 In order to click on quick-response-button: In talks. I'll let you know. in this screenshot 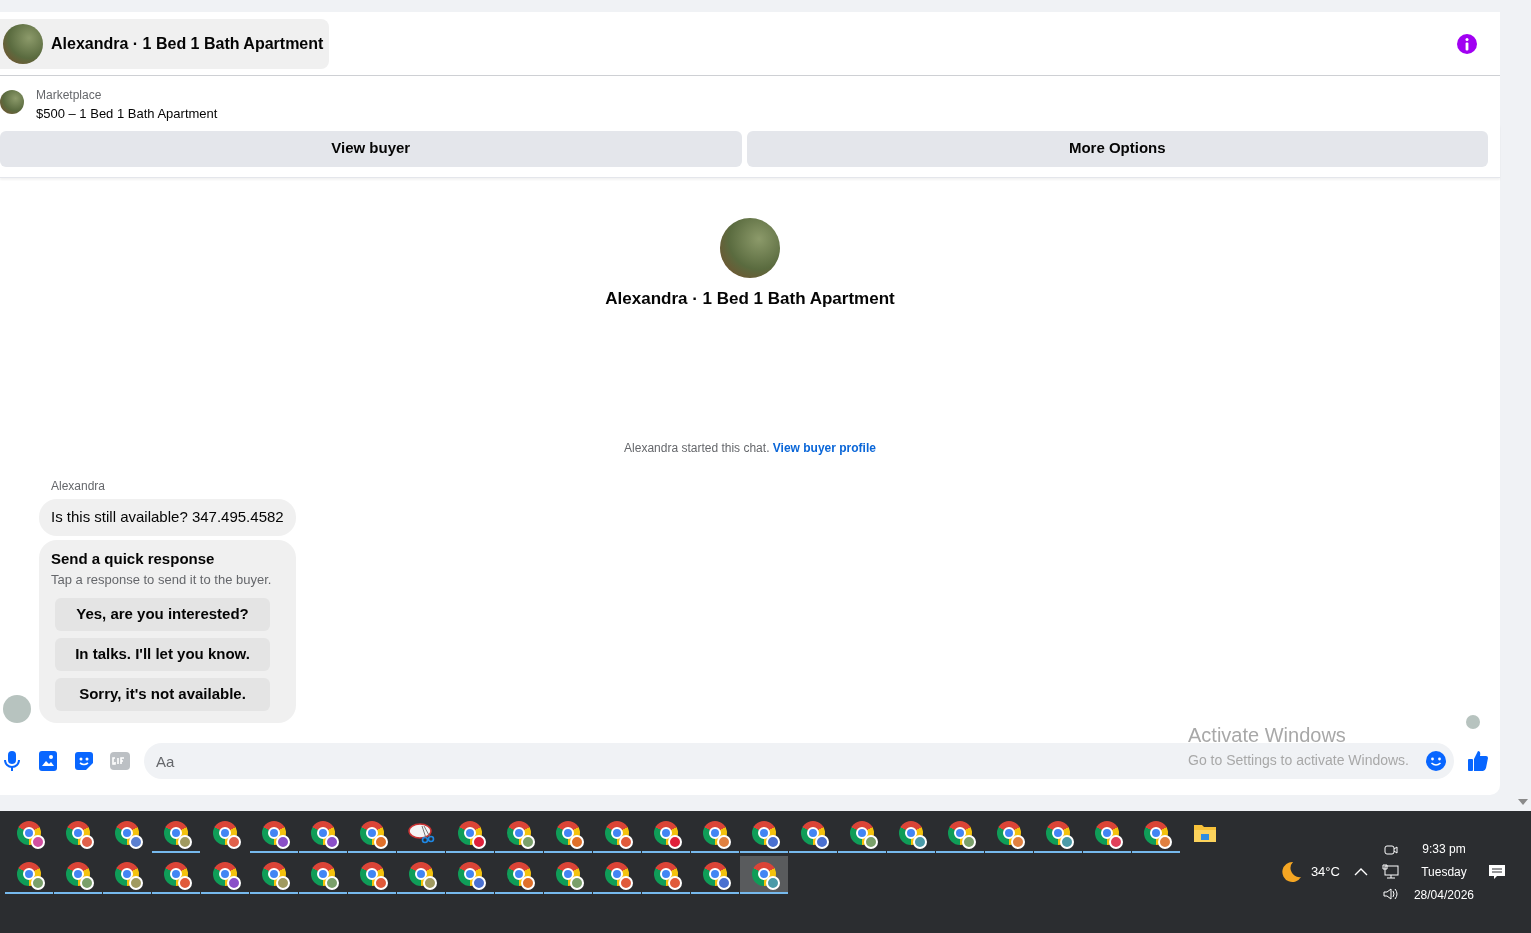, I will do `click(162, 654)`.